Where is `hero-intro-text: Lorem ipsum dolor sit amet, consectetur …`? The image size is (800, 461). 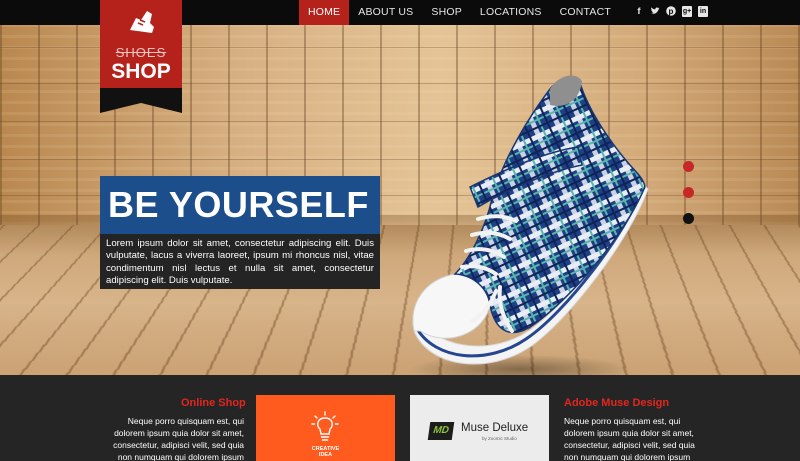 hero-intro-text: Lorem ipsum dolor sit amet, consectetur … is located at coordinates (240, 261).